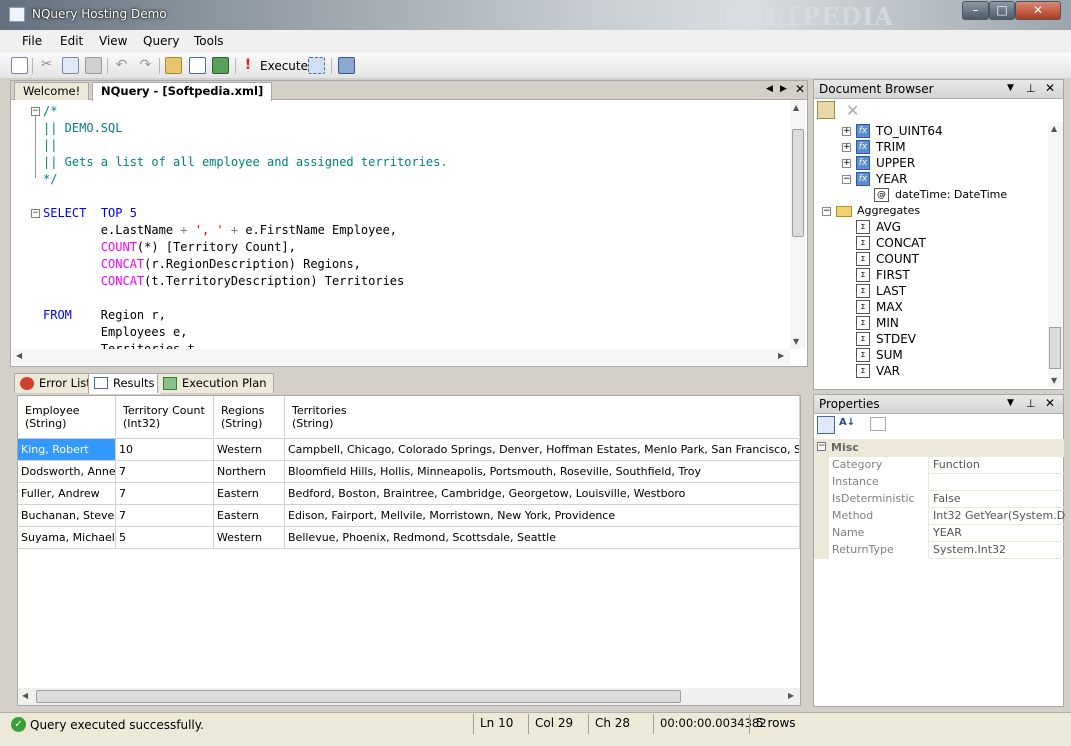 The image size is (1071, 746). Describe the element at coordinates (535, 15) in the screenshot. I see `title-bar: NQuery Hosting Demo SOFTPEDIA – □ ✕` at that location.